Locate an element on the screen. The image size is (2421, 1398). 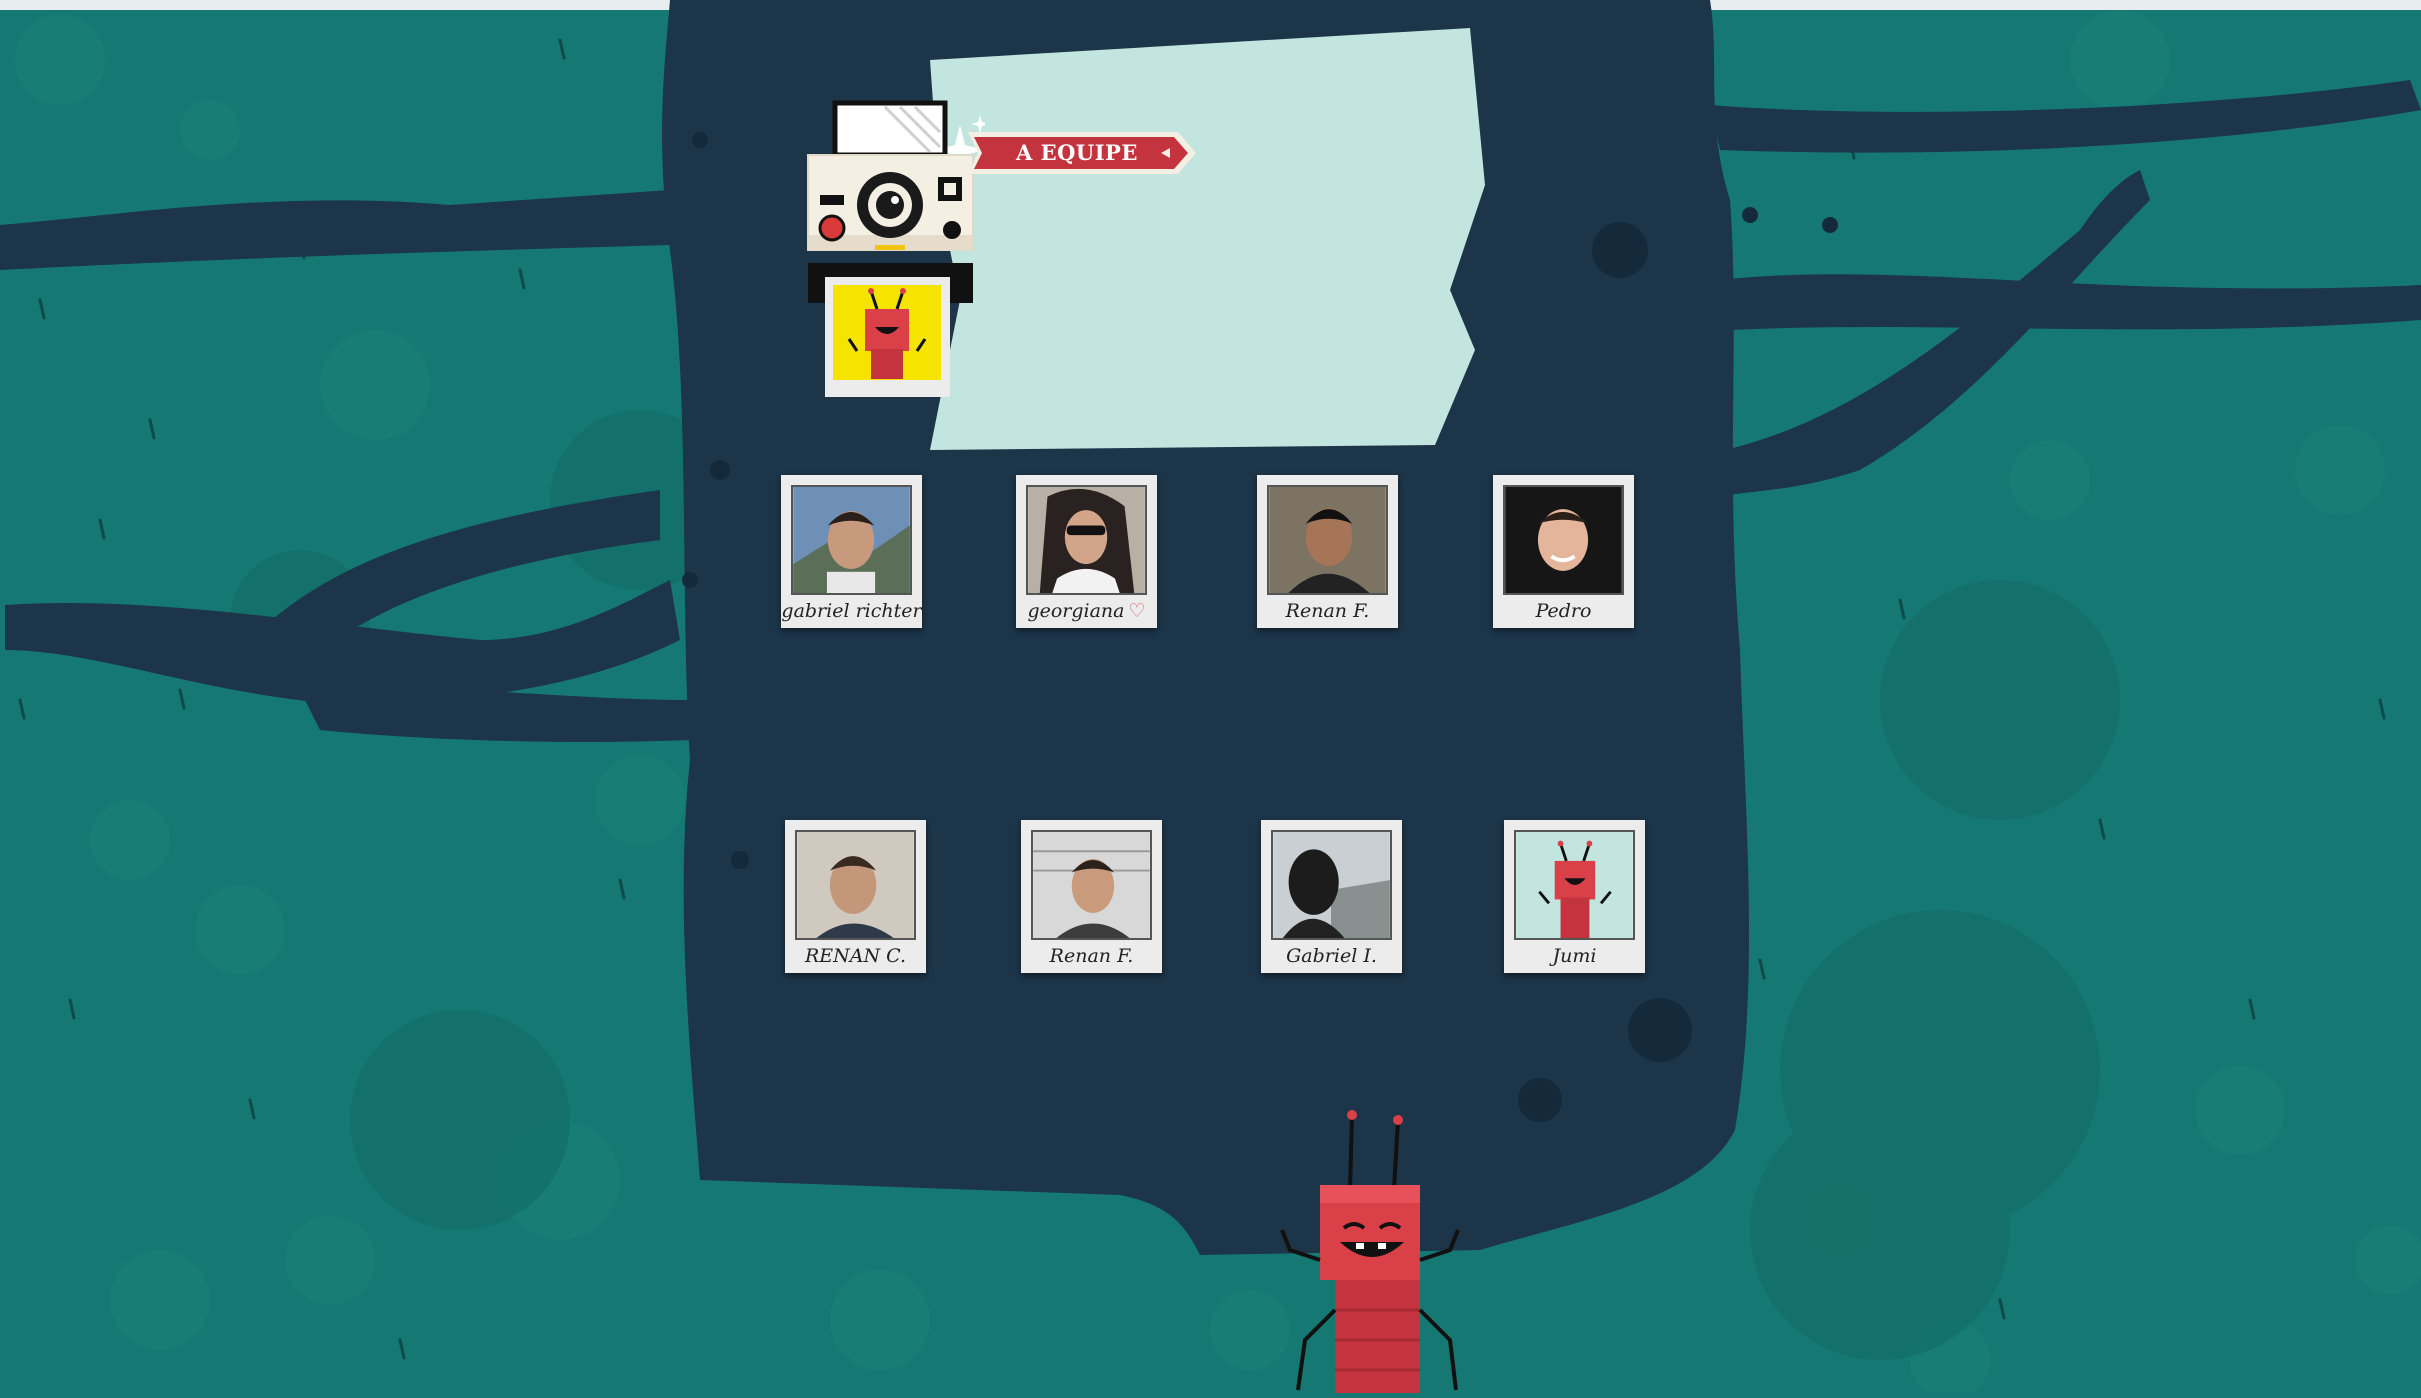
member-name: gabriel richter is located at coordinates (851, 611).